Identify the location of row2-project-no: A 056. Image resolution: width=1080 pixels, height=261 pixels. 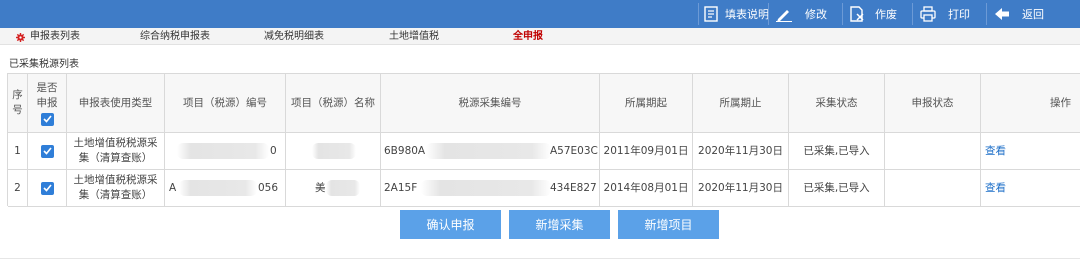
(225, 188).